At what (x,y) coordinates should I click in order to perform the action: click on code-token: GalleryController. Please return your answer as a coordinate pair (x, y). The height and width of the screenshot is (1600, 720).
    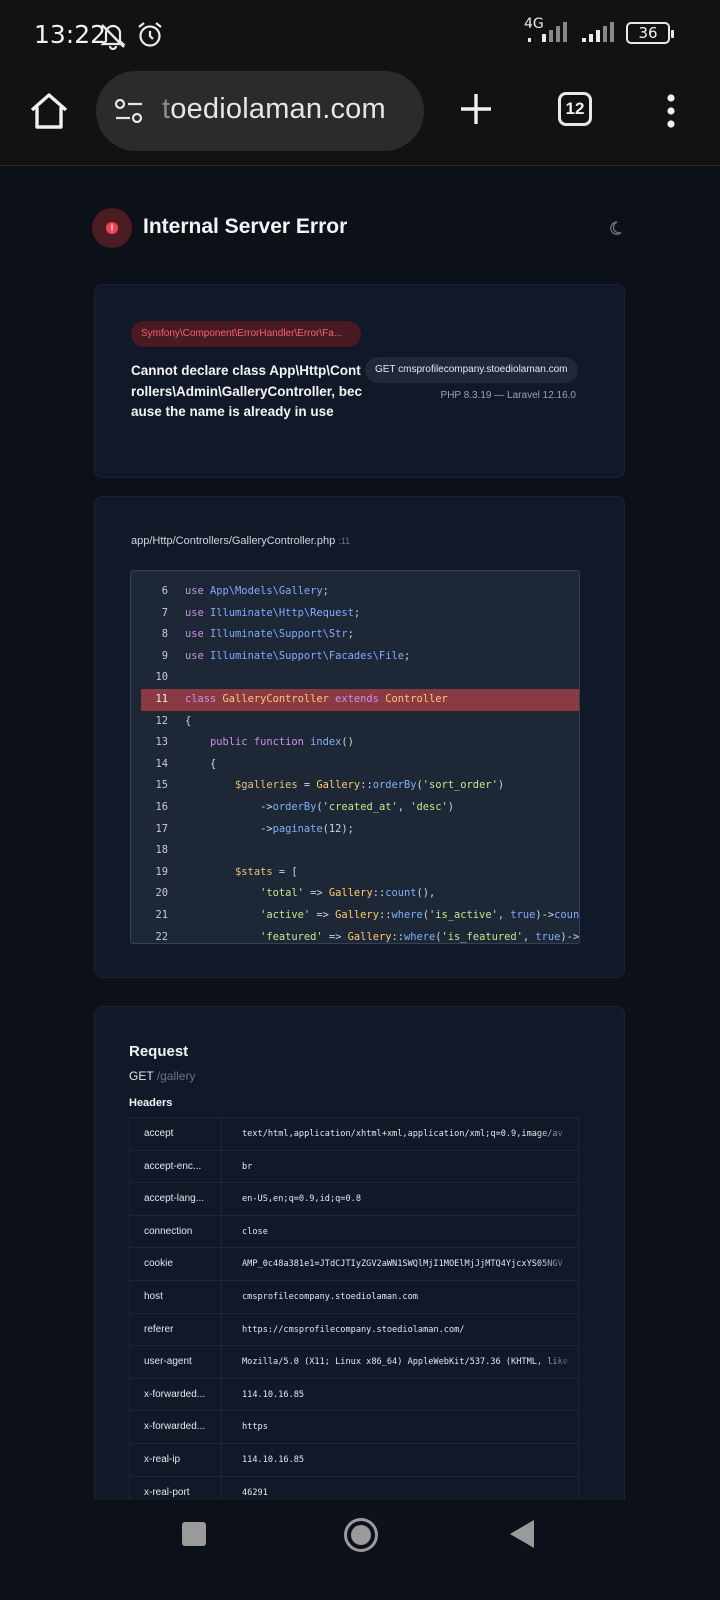
    Looking at the image, I should click on (279, 698).